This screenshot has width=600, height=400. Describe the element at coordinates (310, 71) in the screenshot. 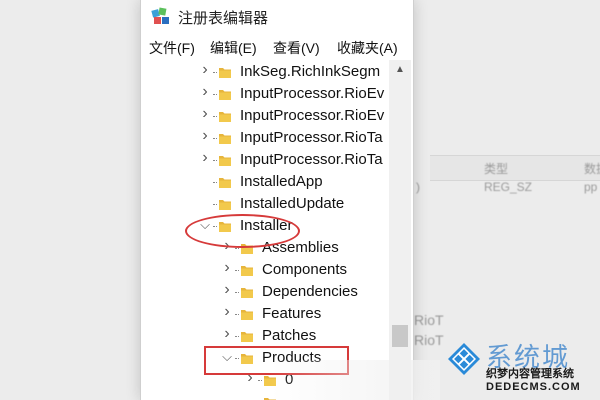

I see `tree-item-label: InkSeg.RichInkSegm` at that location.